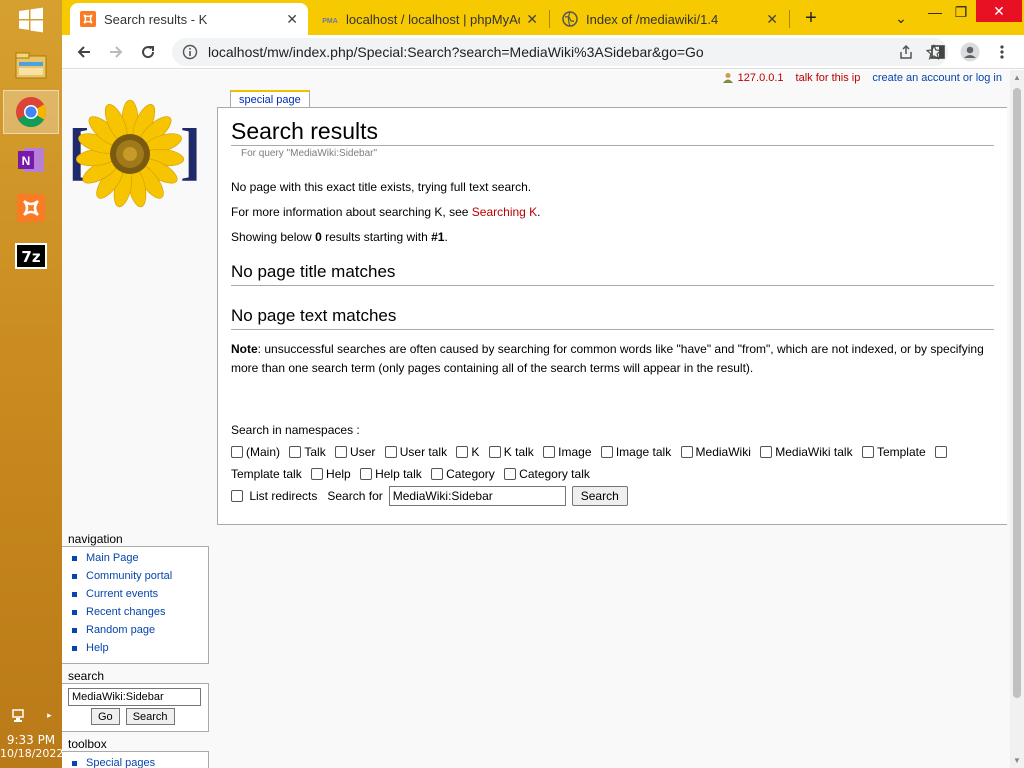 This screenshot has height=768, width=1024. Describe the element at coordinates (31, 112) in the screenshot. I see `taskbar-chrome` at that location.